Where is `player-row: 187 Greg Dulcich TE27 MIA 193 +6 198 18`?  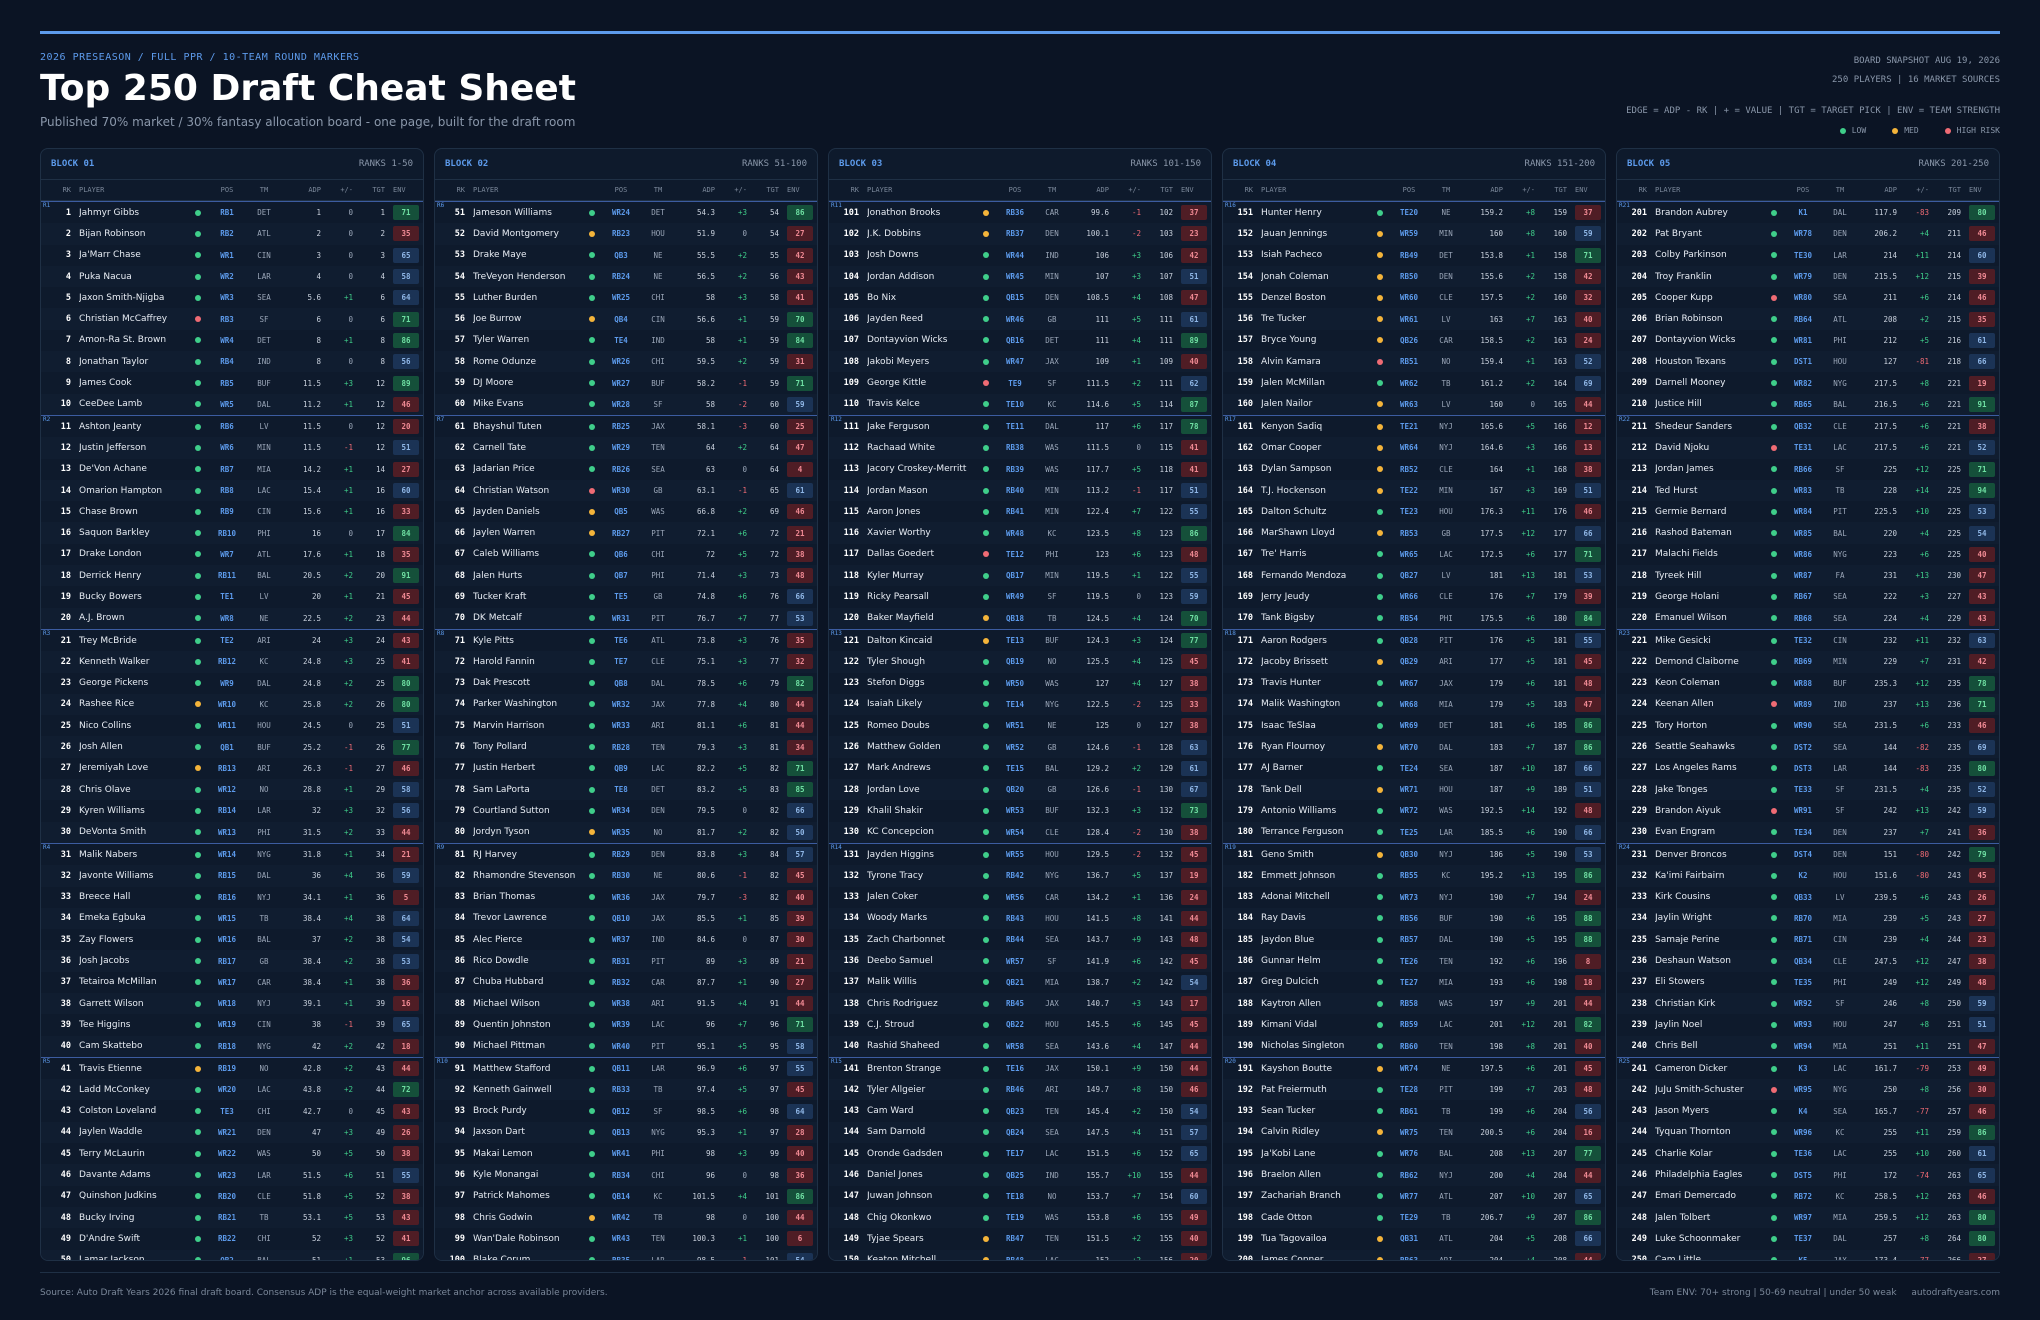
player-row: 187 Greg Dulcich TE27 MIA 193 +6 198 18 is located at coordinates (1414, 982).